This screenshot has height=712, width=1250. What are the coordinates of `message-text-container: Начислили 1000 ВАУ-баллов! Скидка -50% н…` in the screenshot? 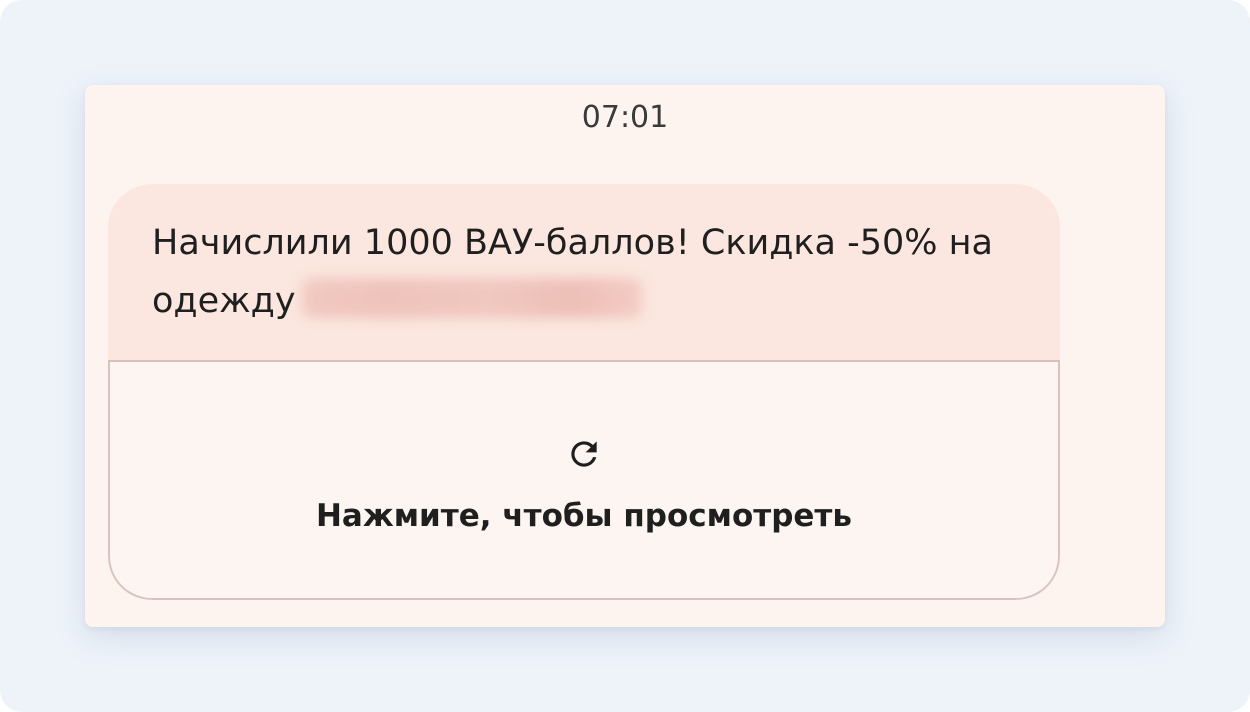 It's located at (582, 272).